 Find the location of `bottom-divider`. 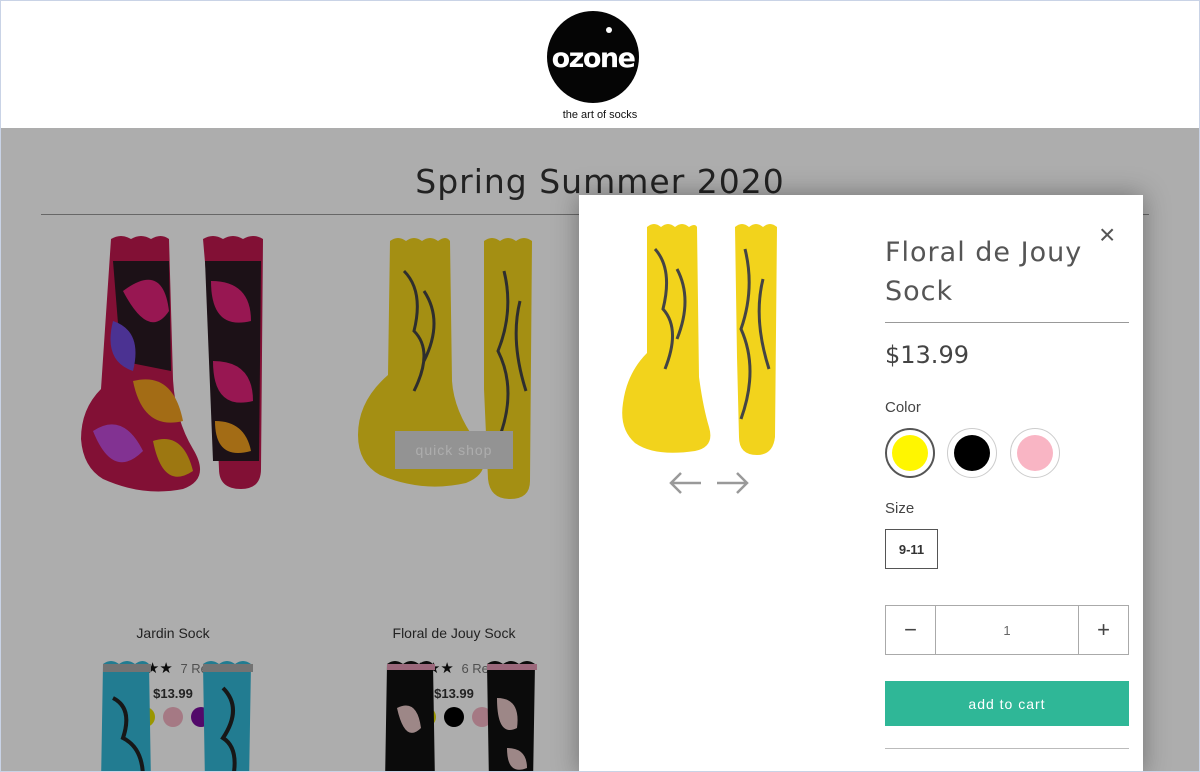

bottom-divider is located at coordinates (1007, 748).